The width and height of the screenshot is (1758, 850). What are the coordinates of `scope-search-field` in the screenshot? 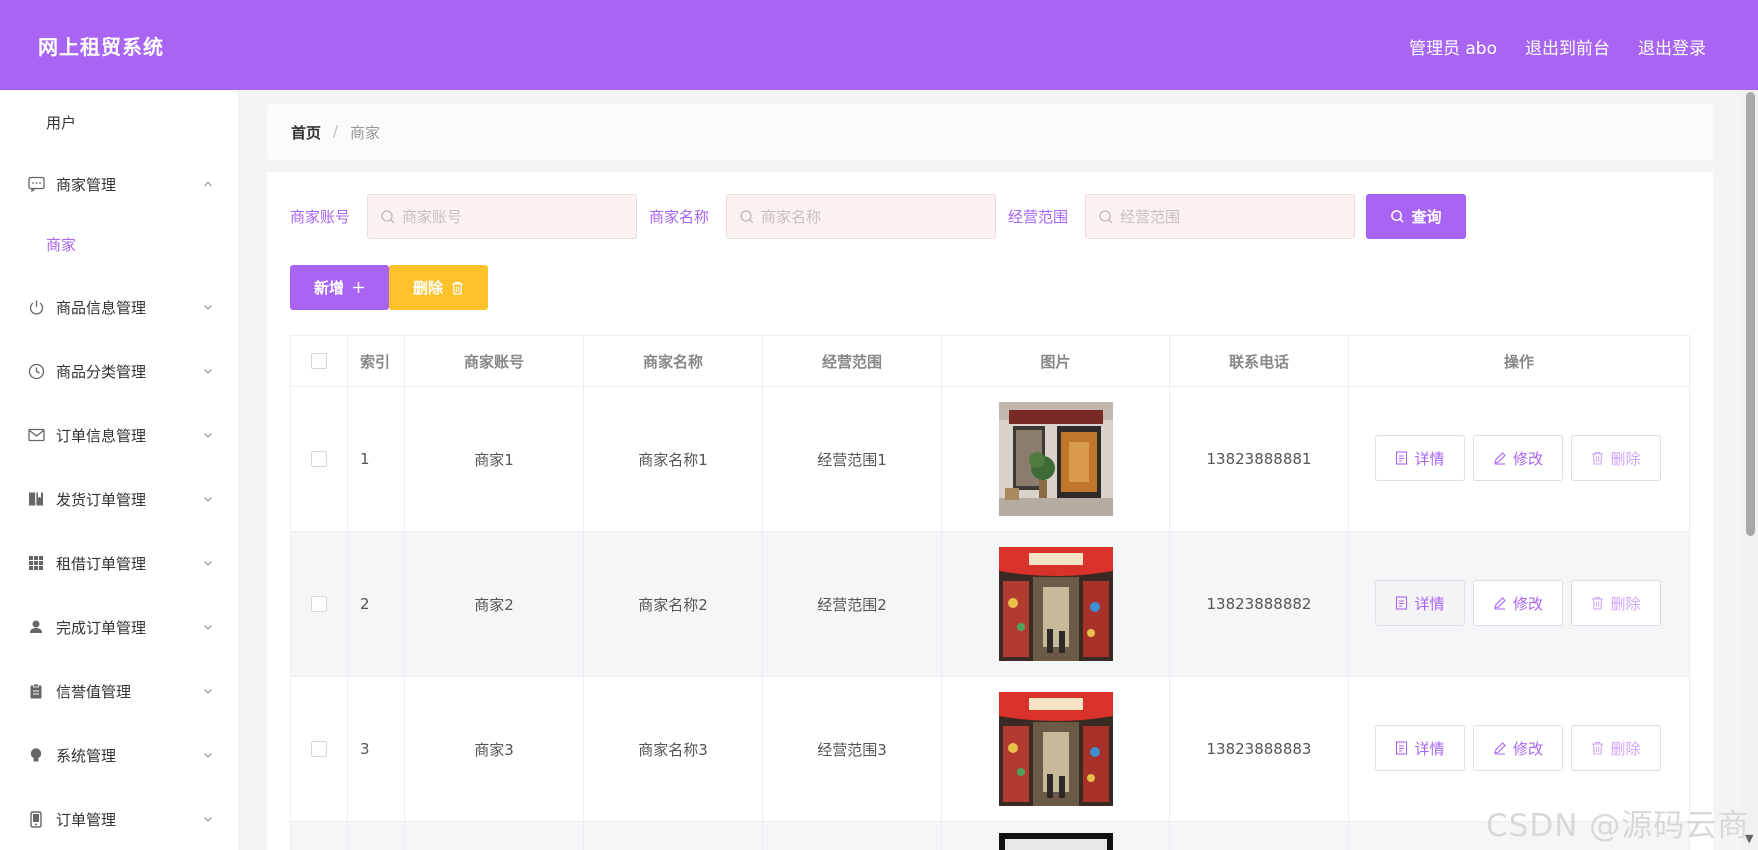 It's located at (1220, 216).